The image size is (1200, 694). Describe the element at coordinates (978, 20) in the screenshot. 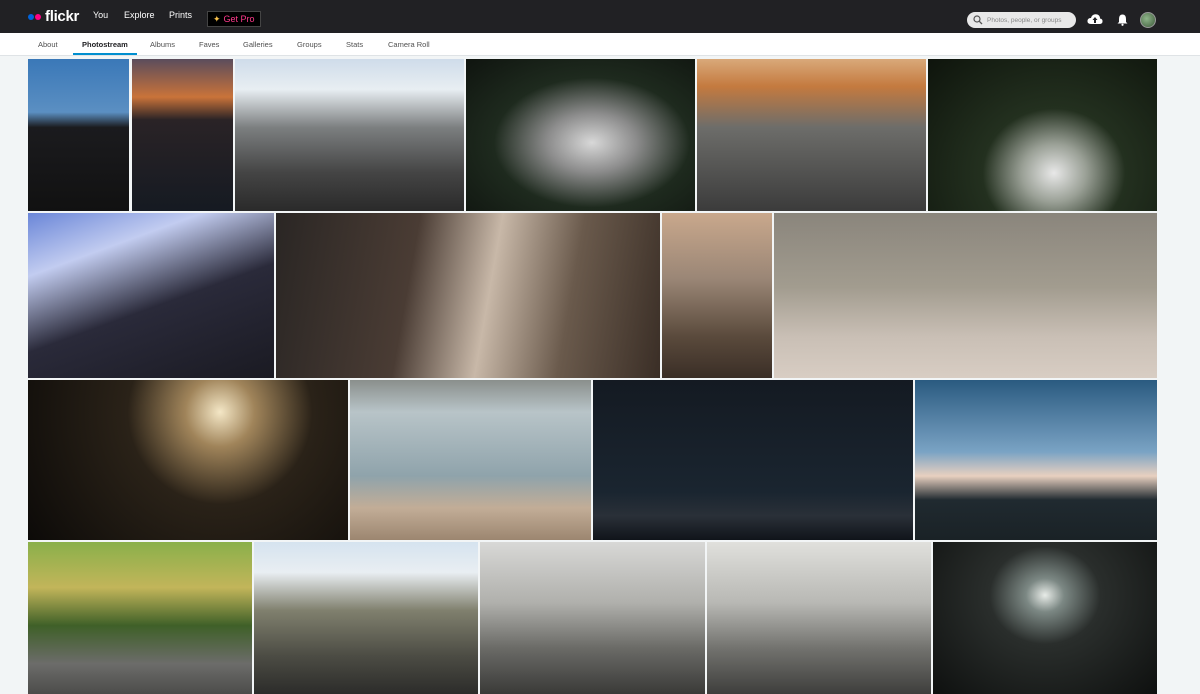

I see `search-icon` at that location.